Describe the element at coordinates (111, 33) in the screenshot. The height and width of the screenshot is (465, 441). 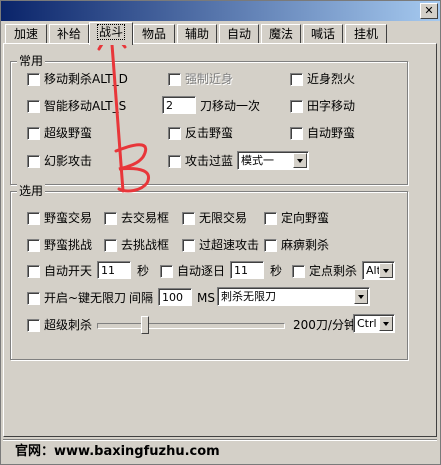
I see `tab-battle: 战斗` at that location.